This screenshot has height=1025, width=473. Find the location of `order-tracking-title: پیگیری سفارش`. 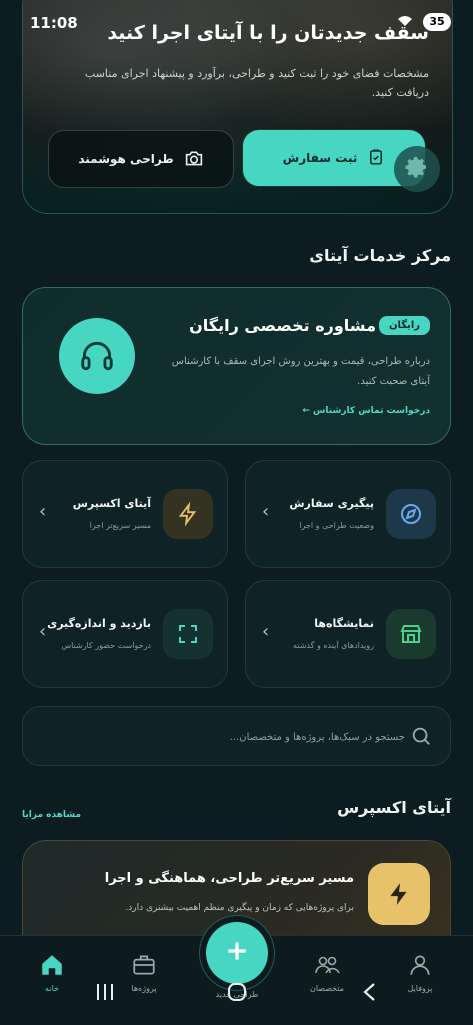

order-tracking-title: پیگیری سفارش is located at coordinates (331, 503).